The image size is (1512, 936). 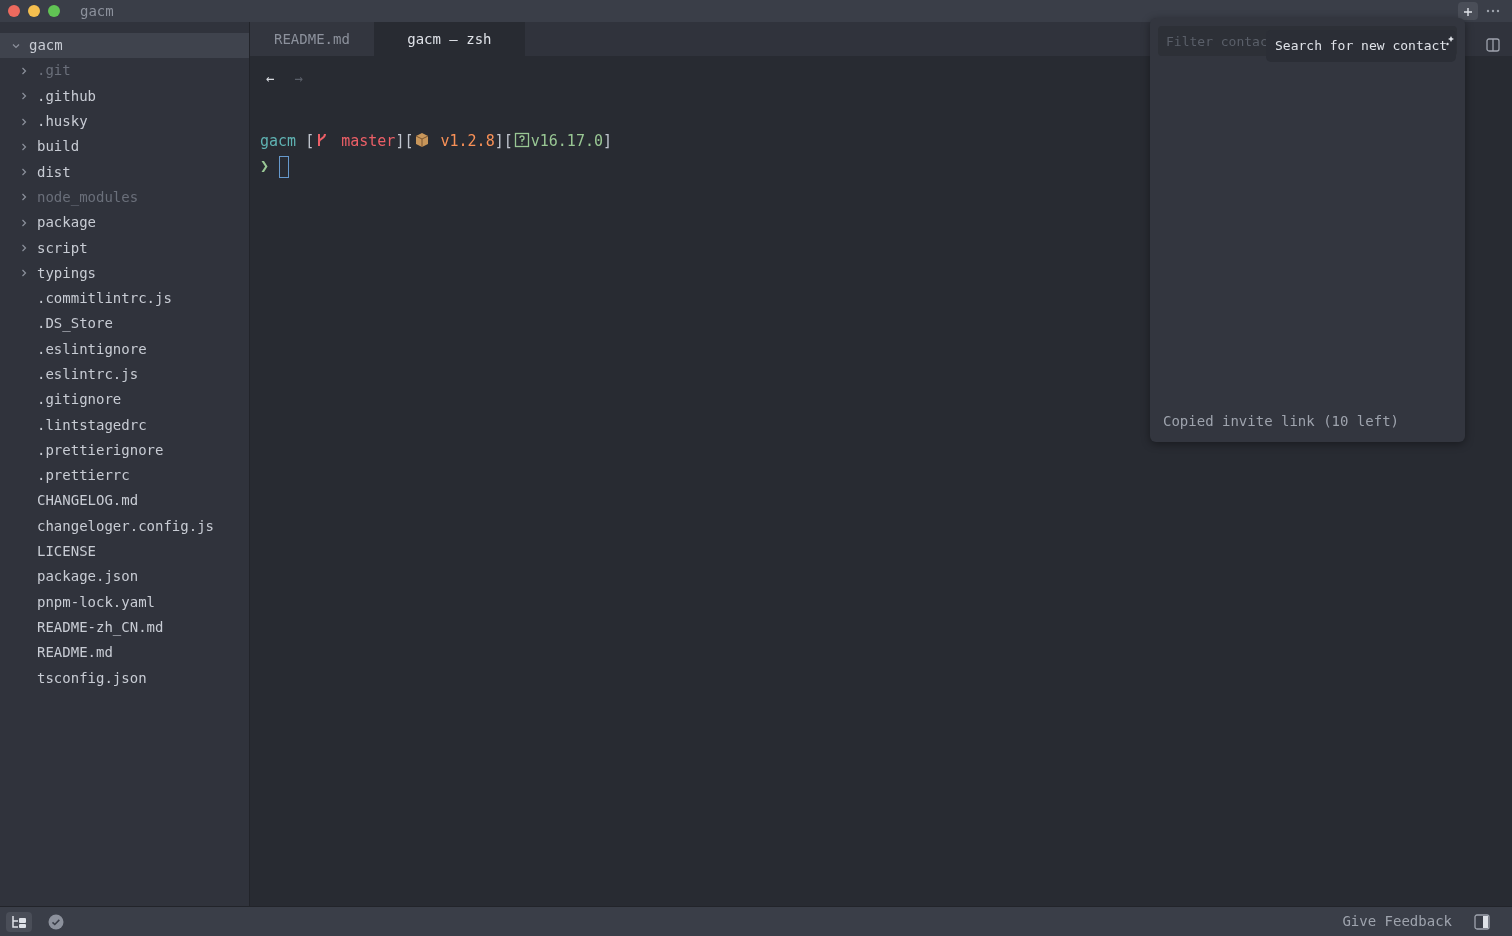 What do you see at coordinates (124, 450) in the screenshot?
I see `tree-item: .prettierignore` at bounding box center [124, 450].